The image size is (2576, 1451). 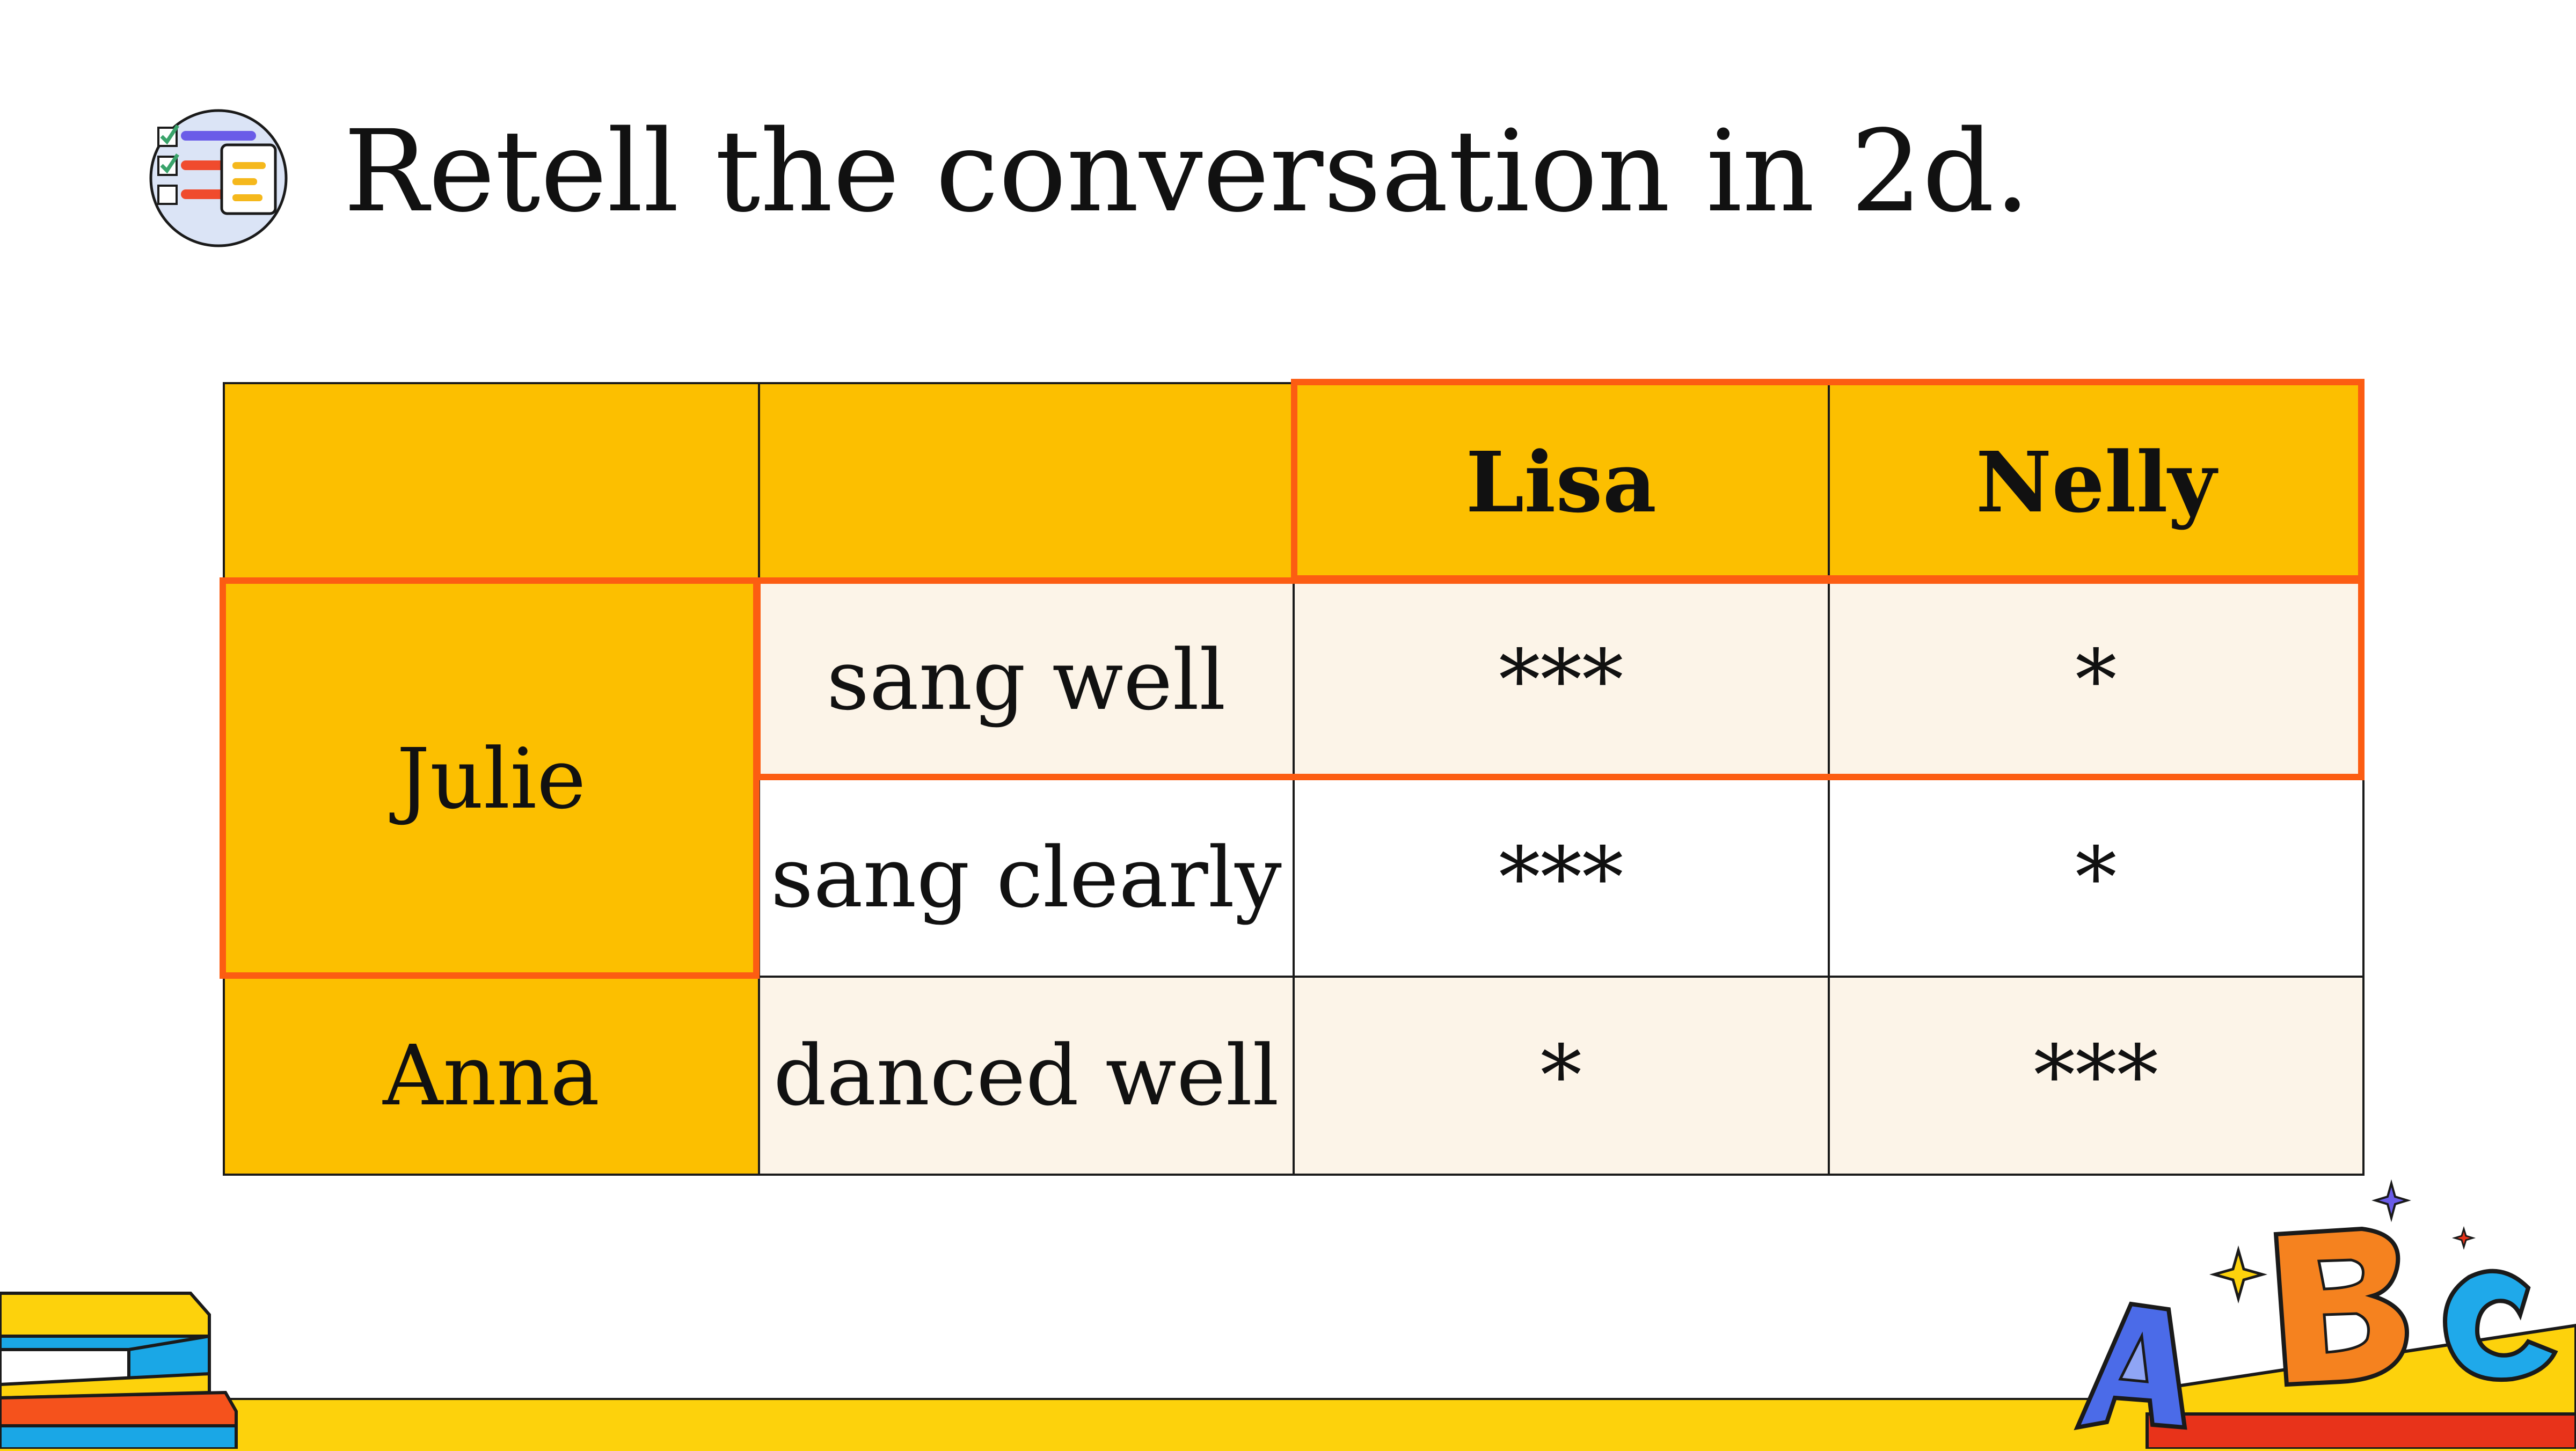 I want to click on row-activity: sang clearly, so click(x=1026, y=878).